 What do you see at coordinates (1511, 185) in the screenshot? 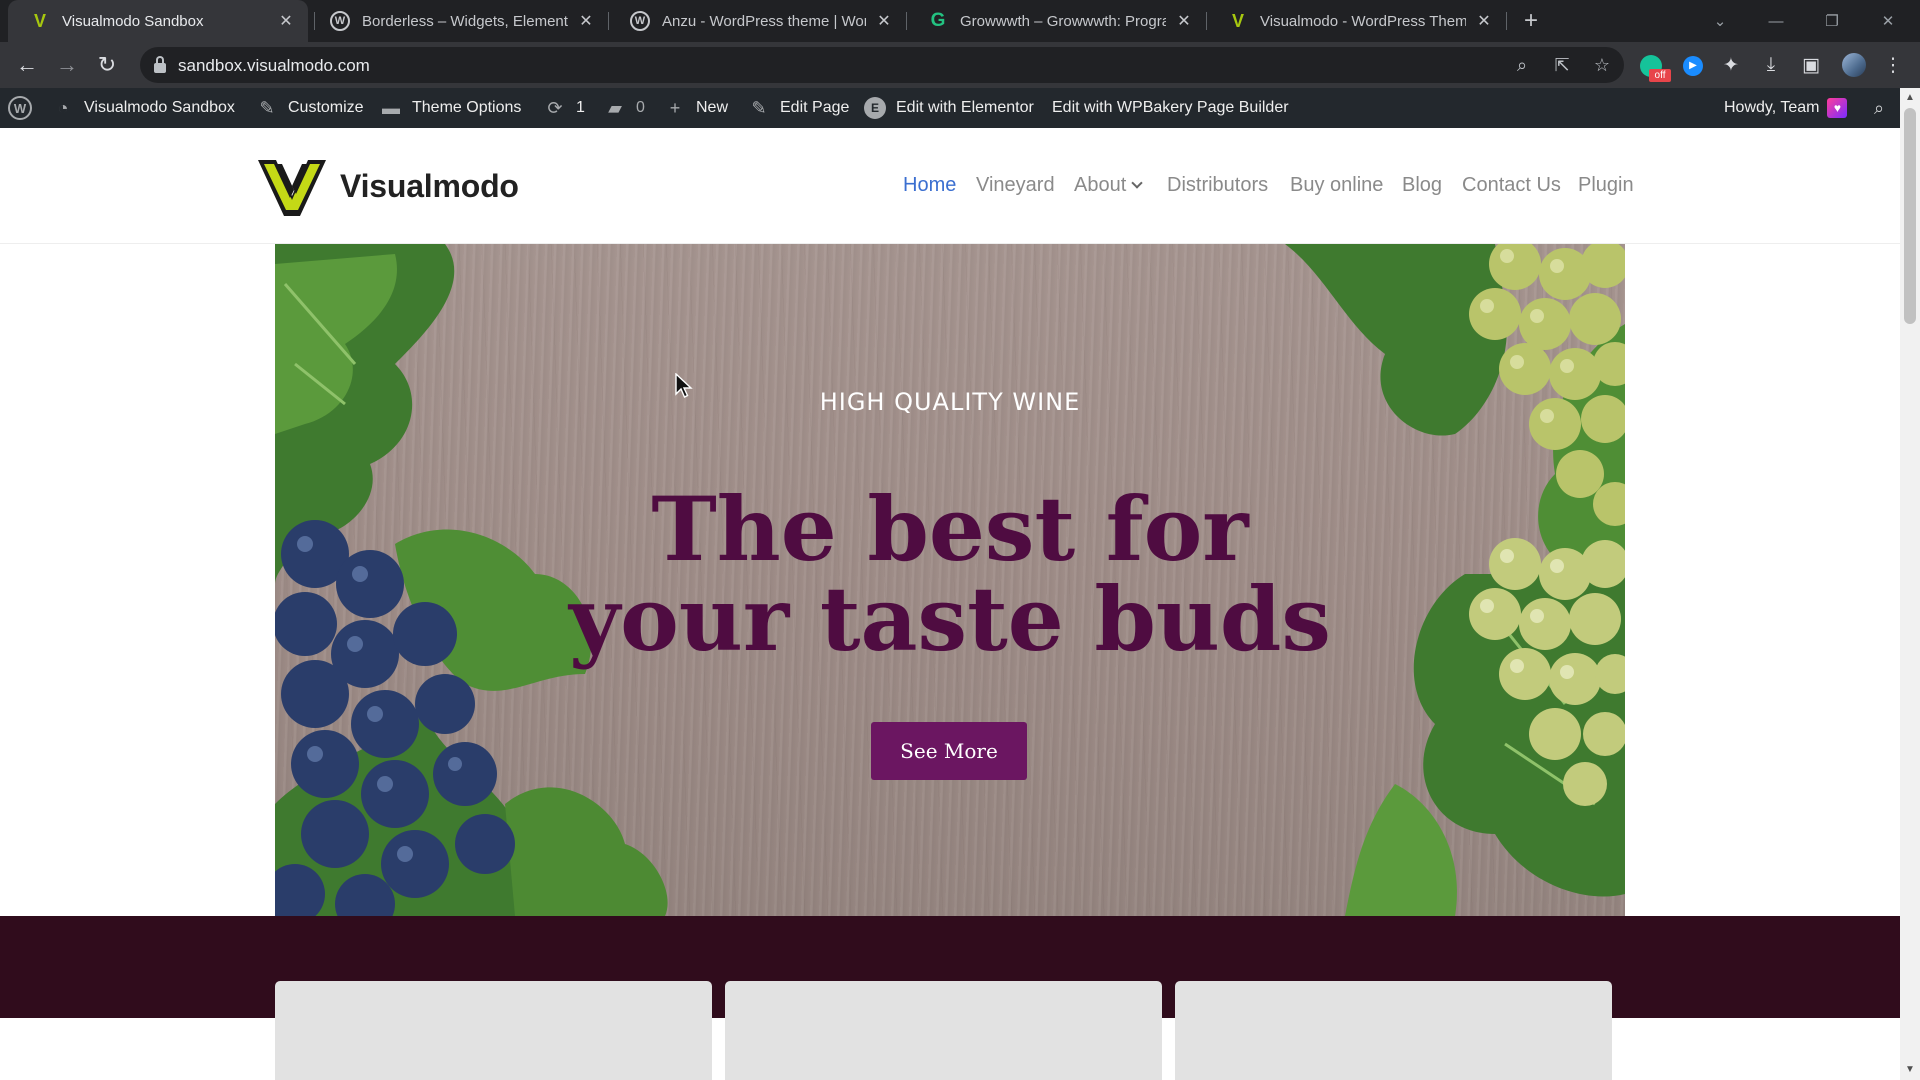
I see `nav-contact-us: Contact Us` at bounding box center [1511, 185].